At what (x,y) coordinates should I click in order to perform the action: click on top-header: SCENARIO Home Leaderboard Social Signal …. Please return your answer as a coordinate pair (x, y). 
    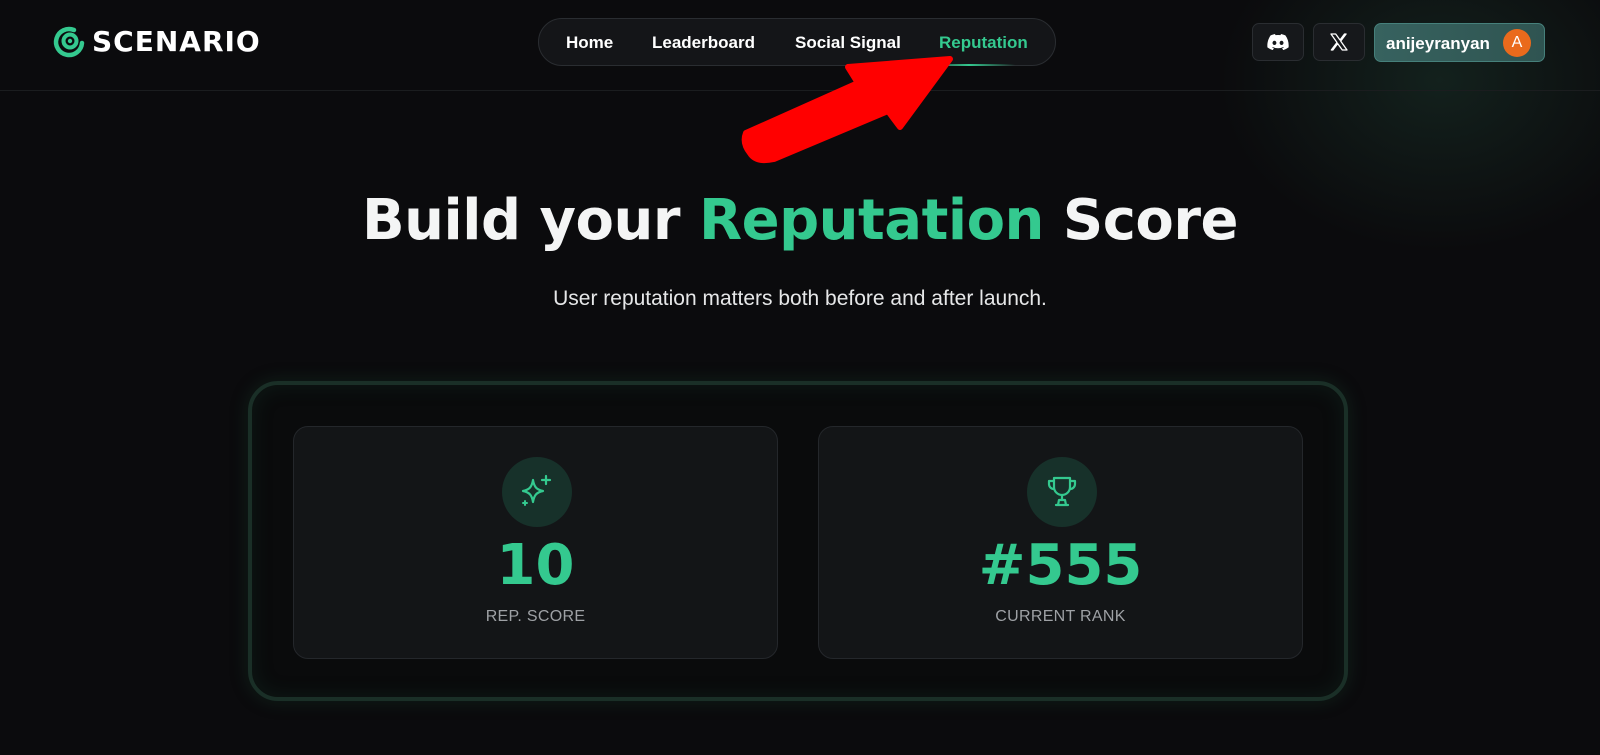
    Looking at the image, I should click on (800, 45).